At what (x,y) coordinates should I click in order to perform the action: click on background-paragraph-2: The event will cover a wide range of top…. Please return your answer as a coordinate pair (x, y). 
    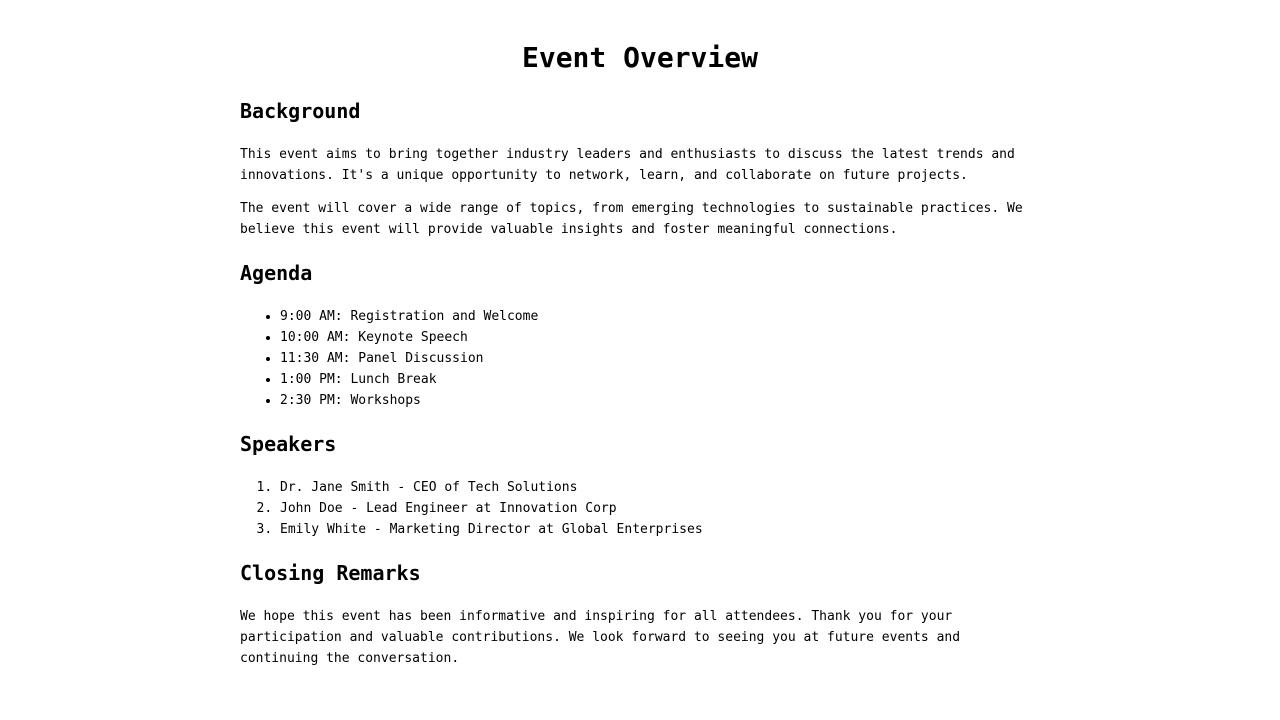
    Looking at the image, I should click on (631, 219).